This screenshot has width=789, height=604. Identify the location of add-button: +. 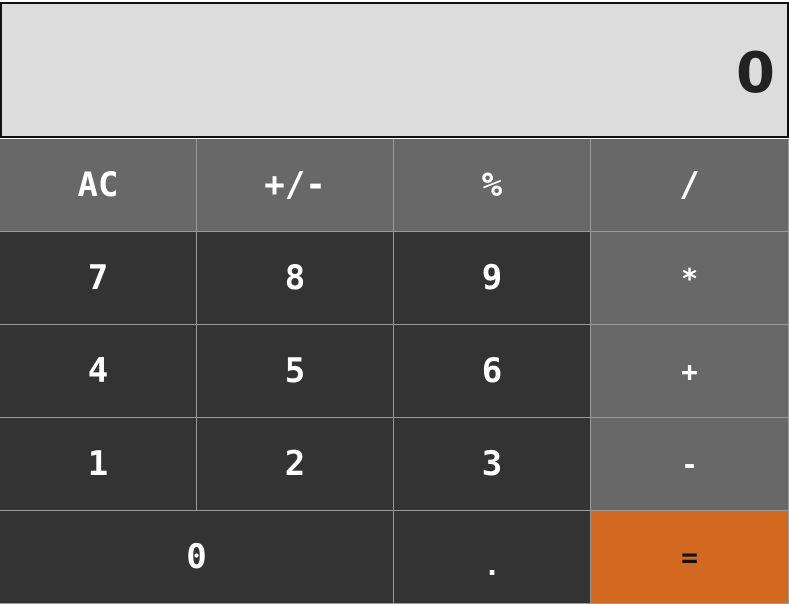
(690, 371).